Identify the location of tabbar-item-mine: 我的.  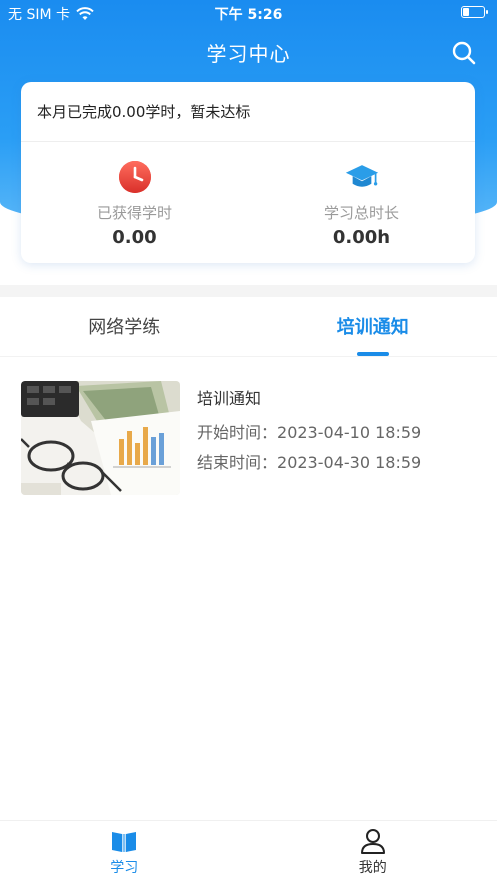
(373, 852).